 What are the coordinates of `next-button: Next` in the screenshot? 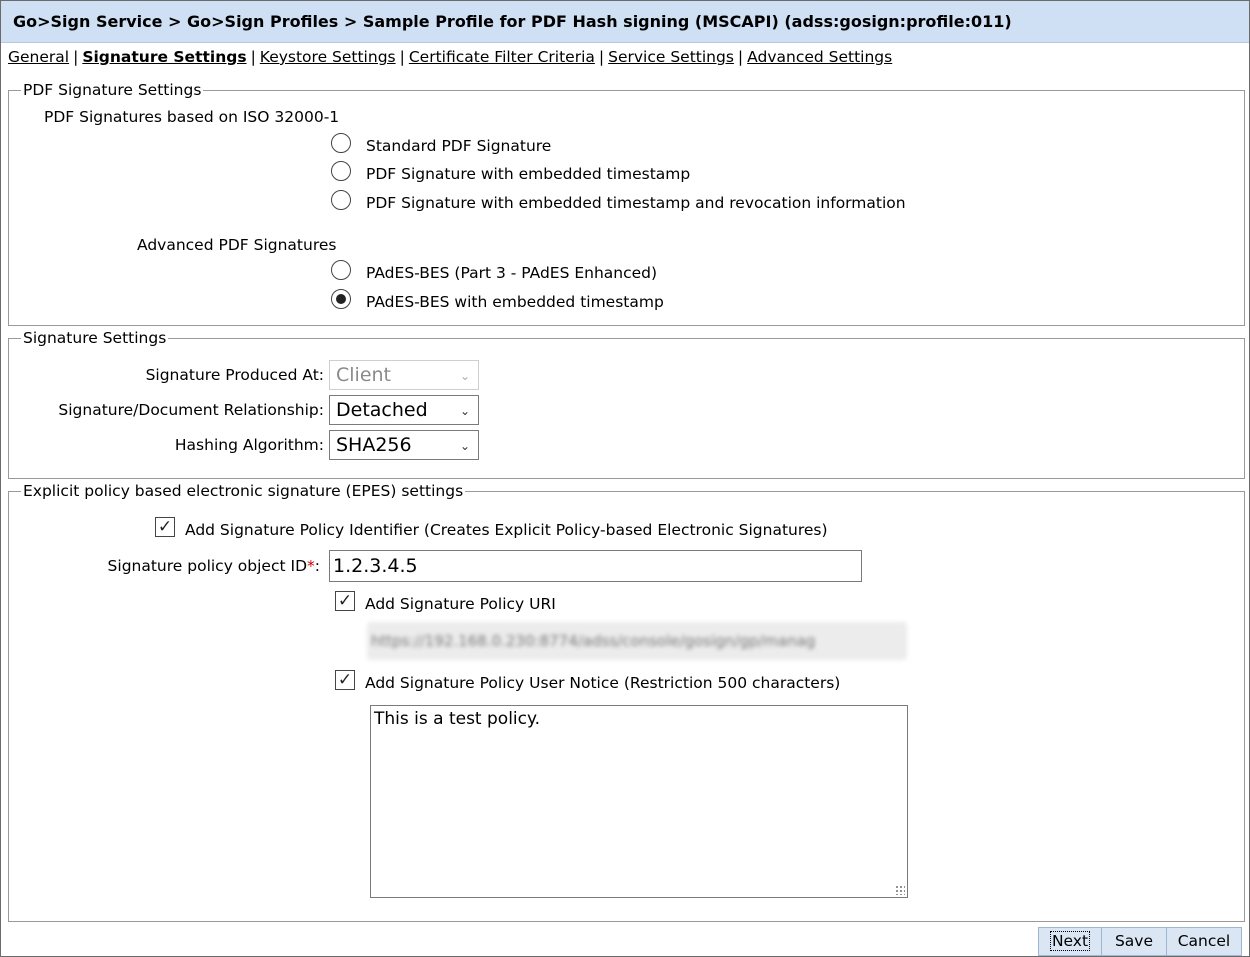 It's located at (1070, 941).